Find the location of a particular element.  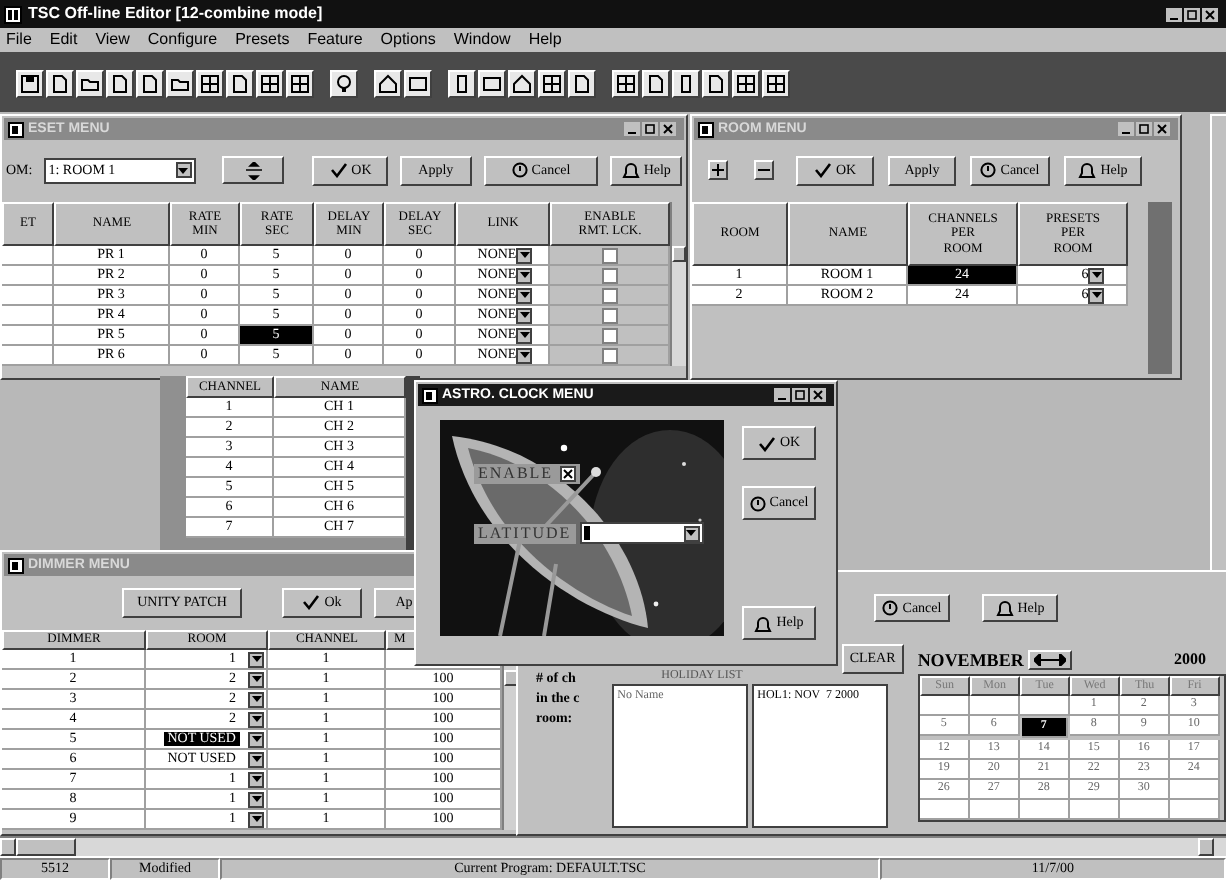

menu-item: Configure is located at coordinates (182, 40).